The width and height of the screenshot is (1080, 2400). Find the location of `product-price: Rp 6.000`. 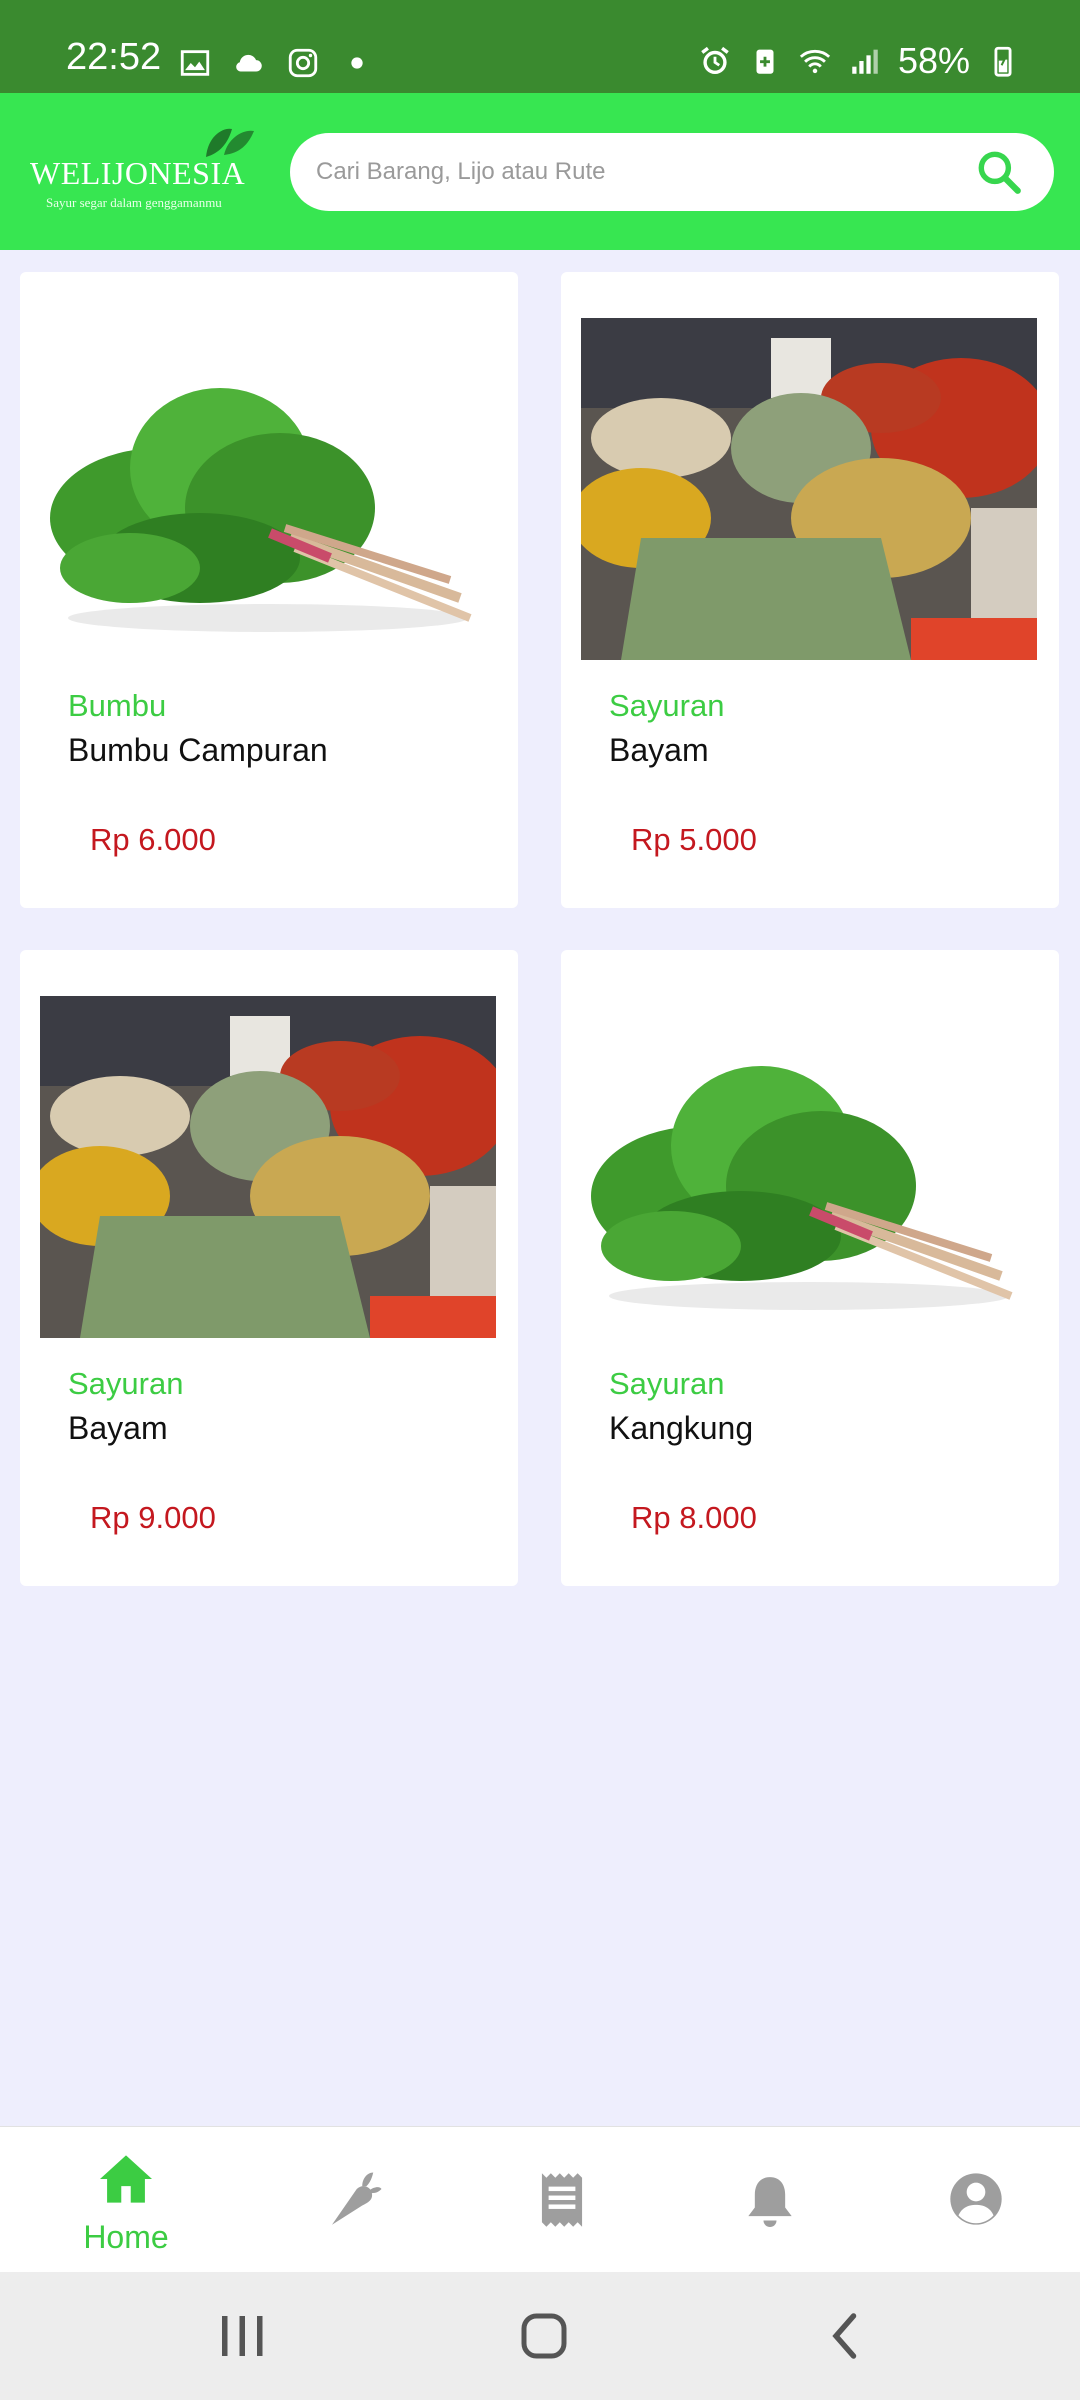

product-price: Rp 6.000 is located at coordinates (153, 839).